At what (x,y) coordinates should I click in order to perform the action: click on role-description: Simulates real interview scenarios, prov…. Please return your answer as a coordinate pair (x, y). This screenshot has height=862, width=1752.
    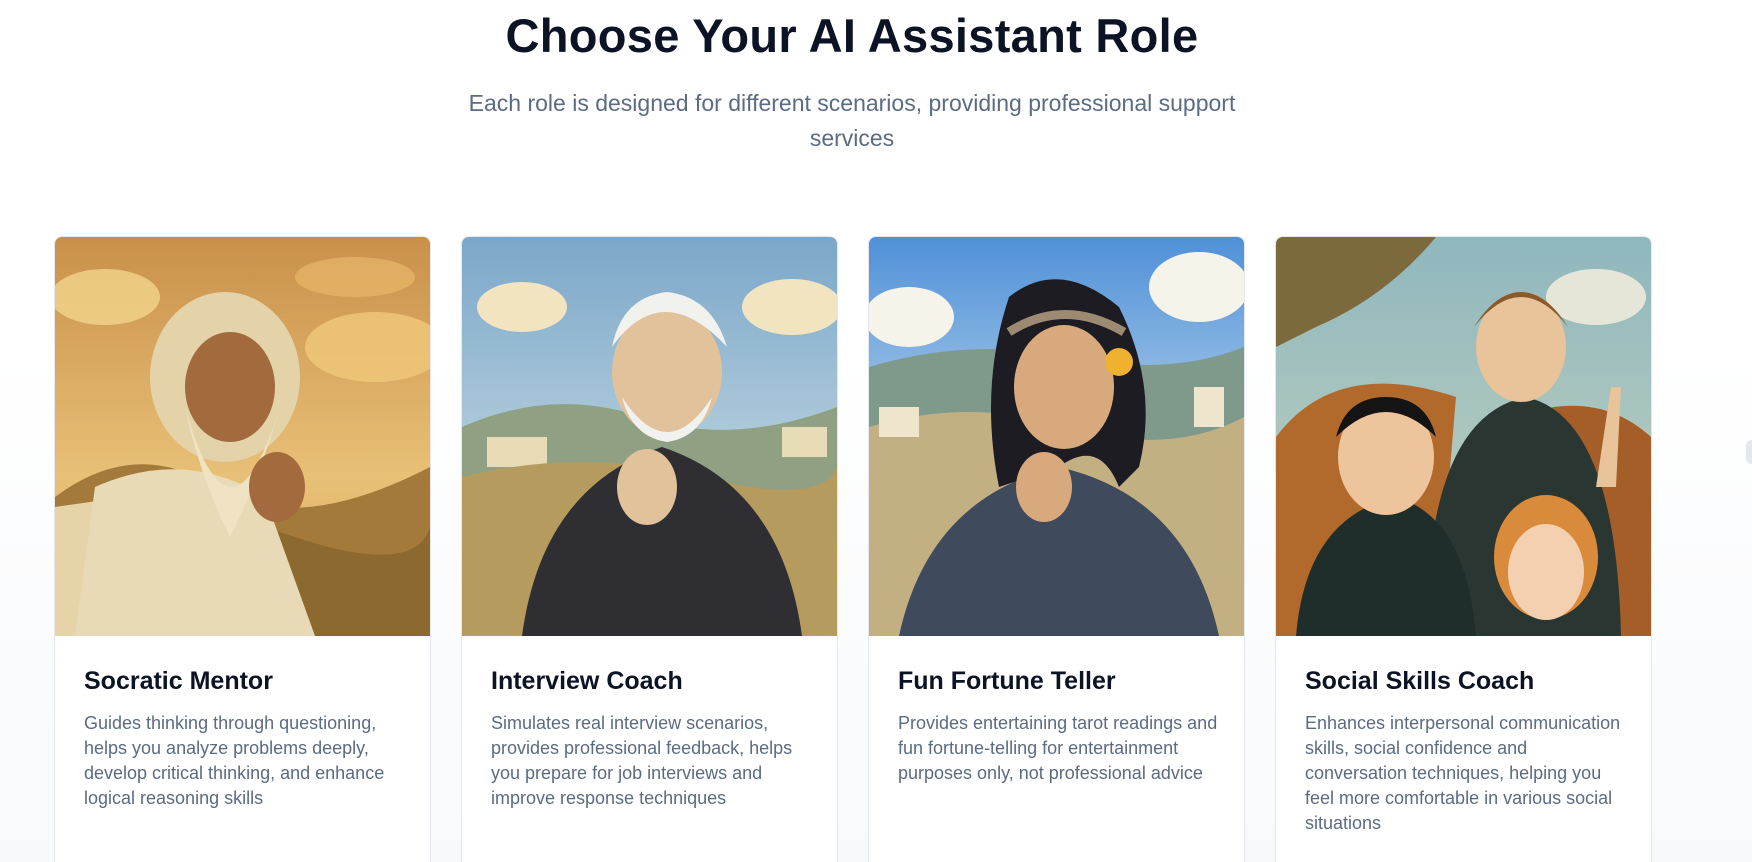
    Looking at the image, I should click on (642, 760).